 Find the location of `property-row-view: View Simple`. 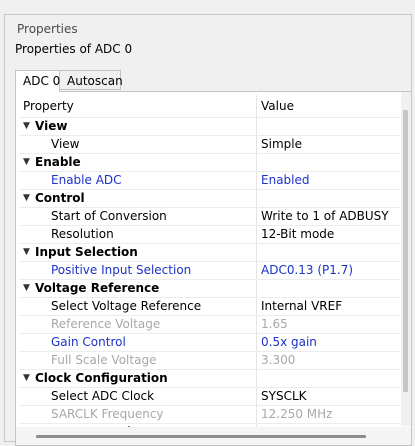

property-row-view: View Simple is located at coordinates (210, 144).